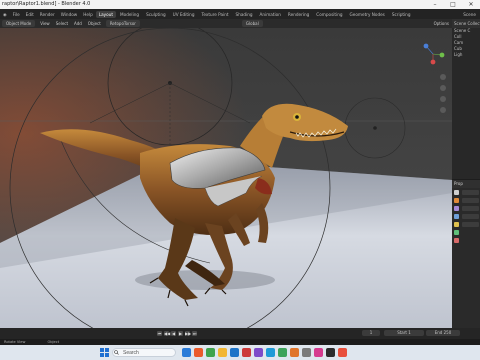 Image resolution: width=480 pixels, height=360 pixels. I want to click on jump-keyframe-back-button: ◀◀, so click(167, 333).